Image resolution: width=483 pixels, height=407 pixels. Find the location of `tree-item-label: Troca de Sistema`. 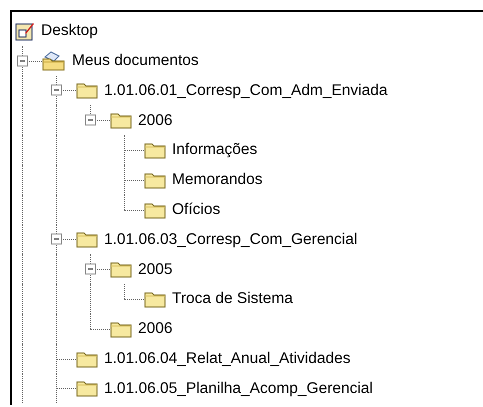

tree-item-label: Troca de Sistema is located at coordinates (232, 299).